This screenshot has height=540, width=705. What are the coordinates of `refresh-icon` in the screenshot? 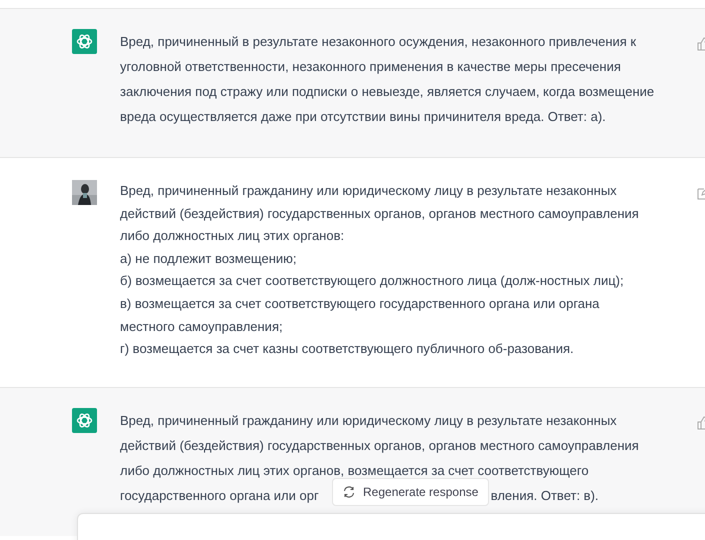 It's located at (349, 492).